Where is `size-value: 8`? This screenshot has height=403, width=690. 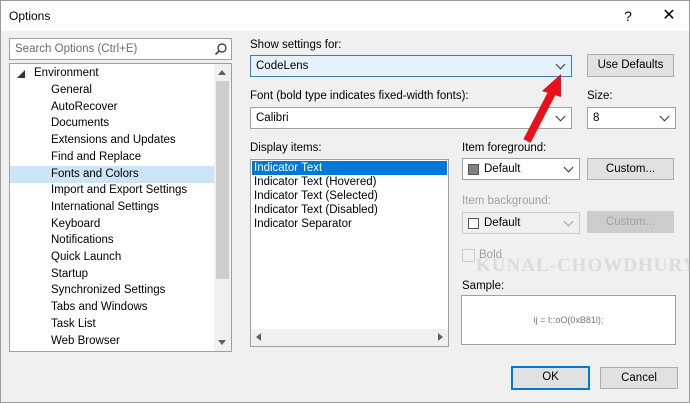 size-value: 8 is located at coordinates (596, 118).